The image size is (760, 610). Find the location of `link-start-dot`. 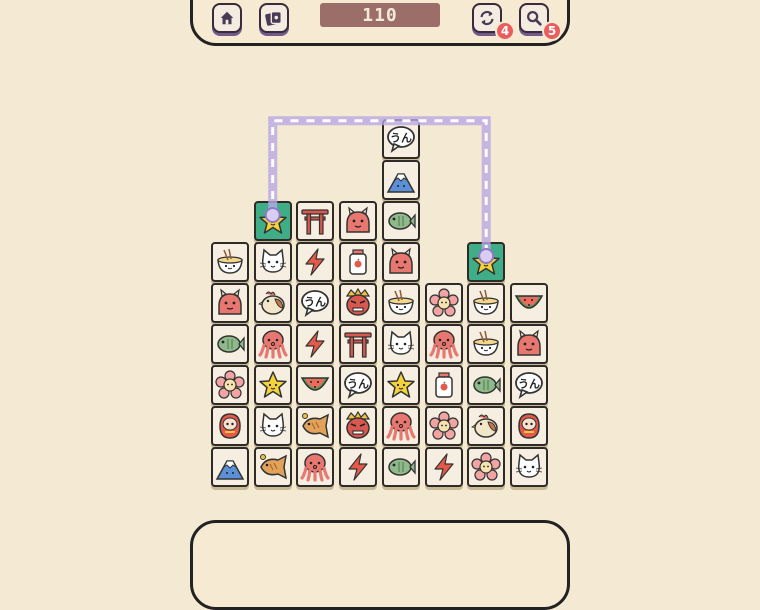

link-start-dot is located at coordinates (272, 215).